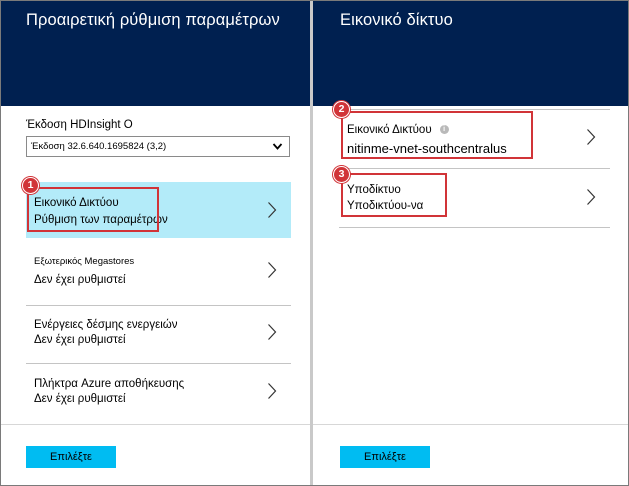 This screenshot has width=629, height=486. What do you see at coordinates (341, 109) in the screenshot?
I see `callout-badge-2: 2` at bounding box center [341, 109].